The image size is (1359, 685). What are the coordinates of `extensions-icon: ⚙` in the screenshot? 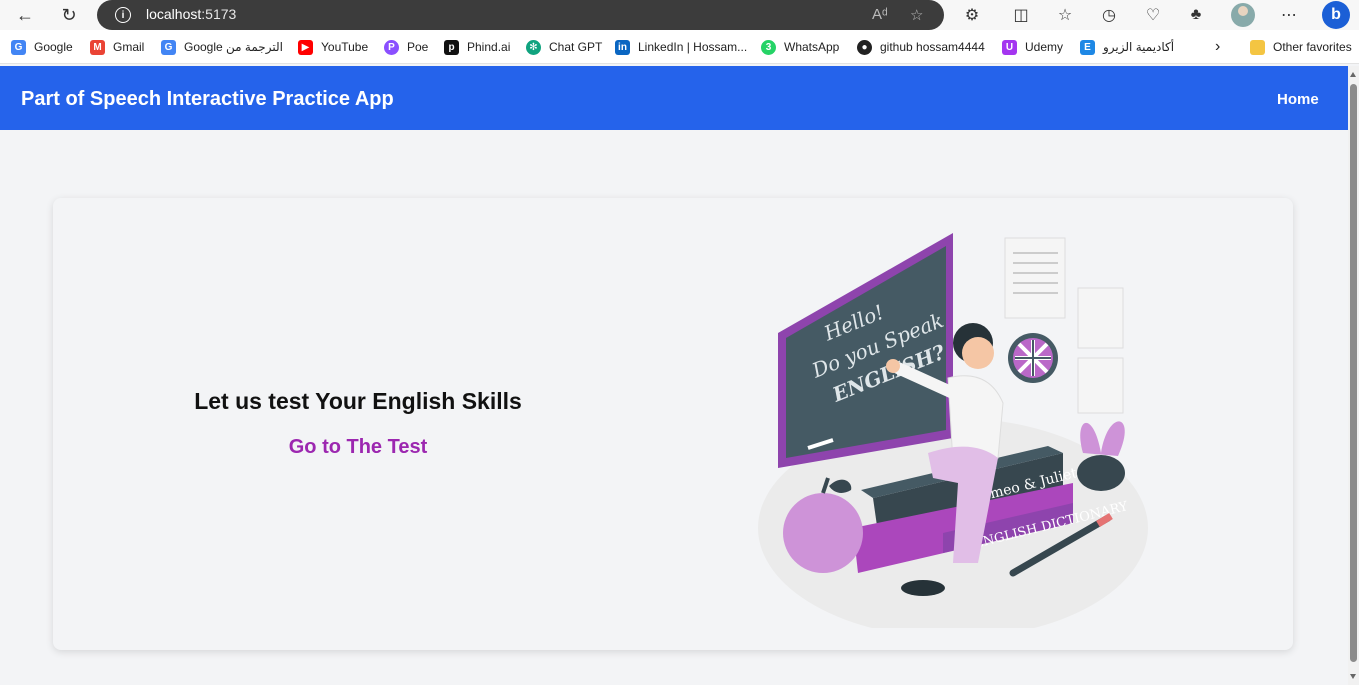 It's located at (972, 15).